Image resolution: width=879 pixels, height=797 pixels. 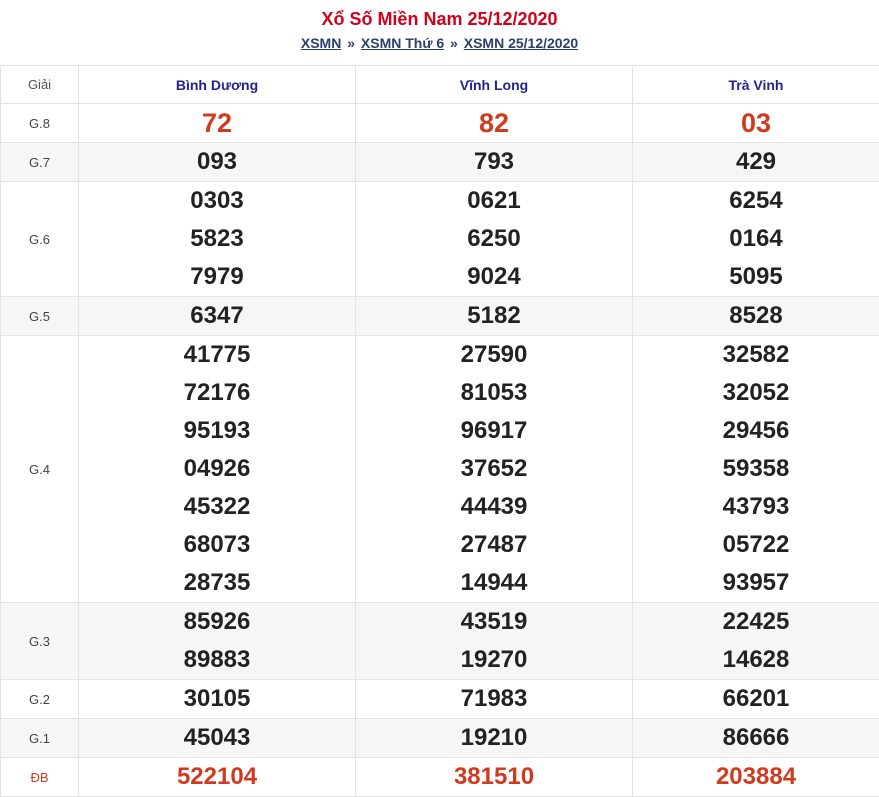 I want to click on prize-cell: 30105, so click(x=217, y=699).